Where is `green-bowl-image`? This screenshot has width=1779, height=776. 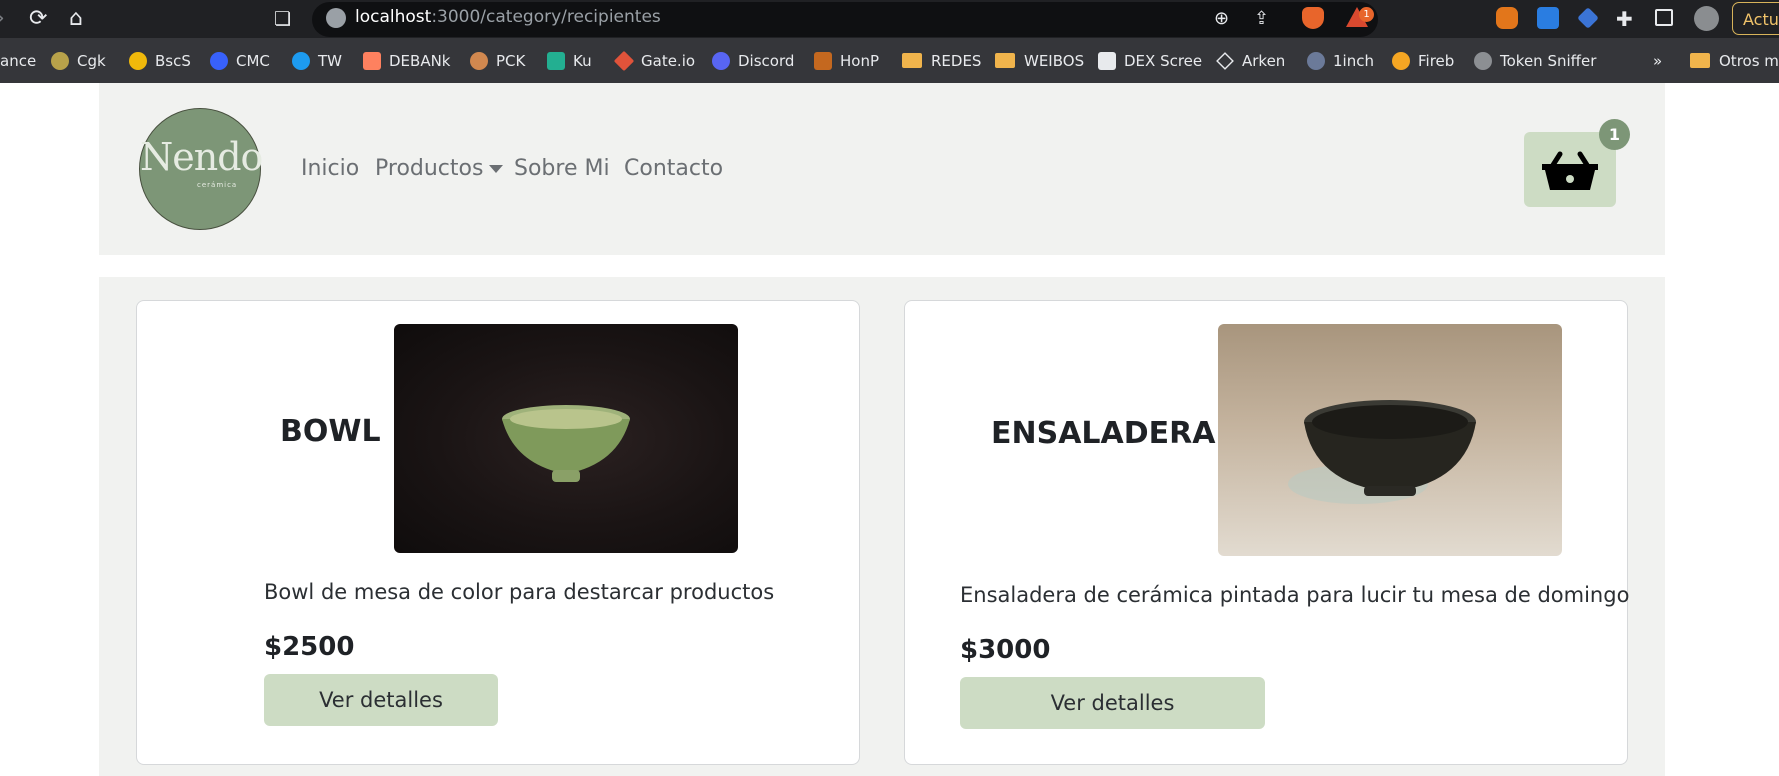
green-bowl-image is located at coordinates (566, 443).